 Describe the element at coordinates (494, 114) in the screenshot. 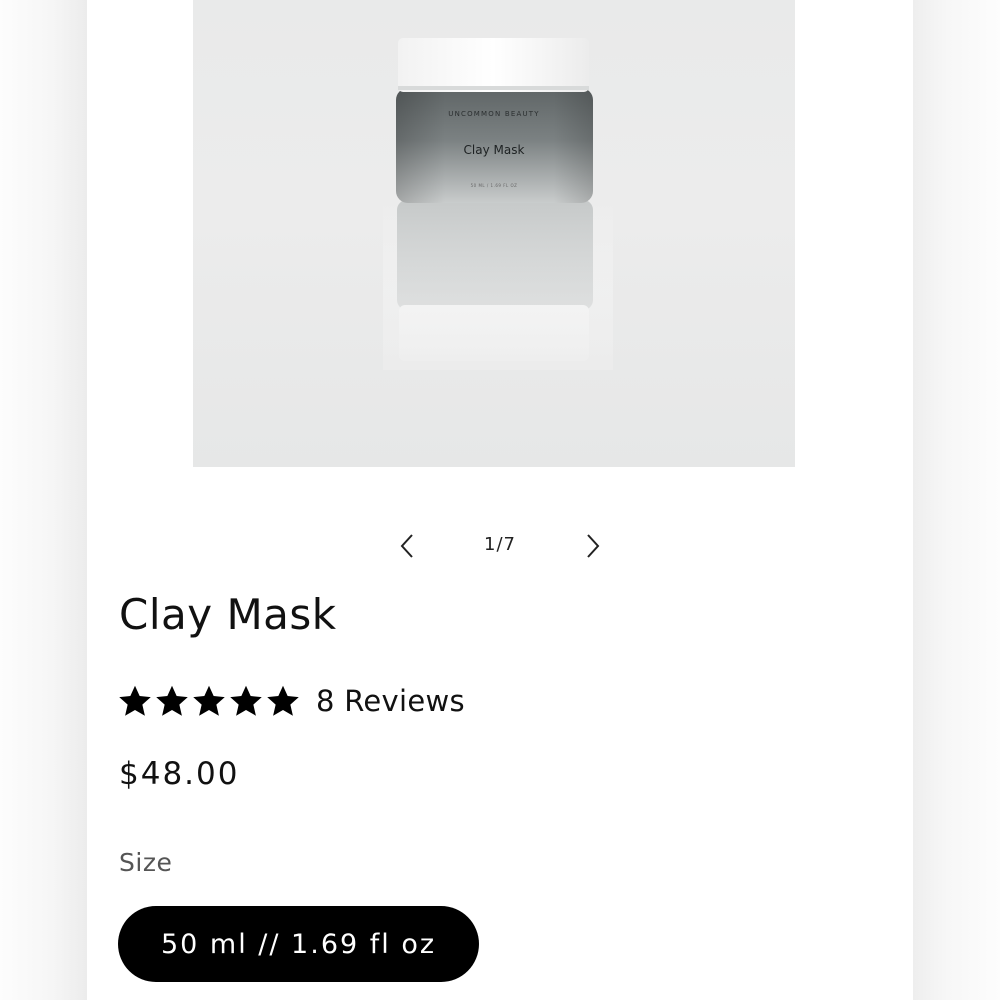

I see `jar-brand-text: UNCOMMON BEAUTY` at that location.